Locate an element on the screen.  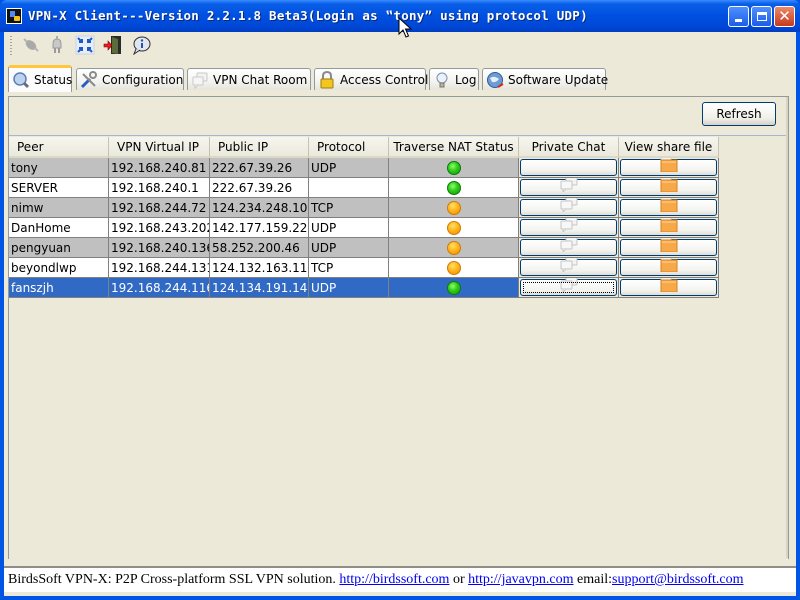
table-row: nimw 192.168.244.72 124.234.248.10 TCP is located at coordinates (364, 208).